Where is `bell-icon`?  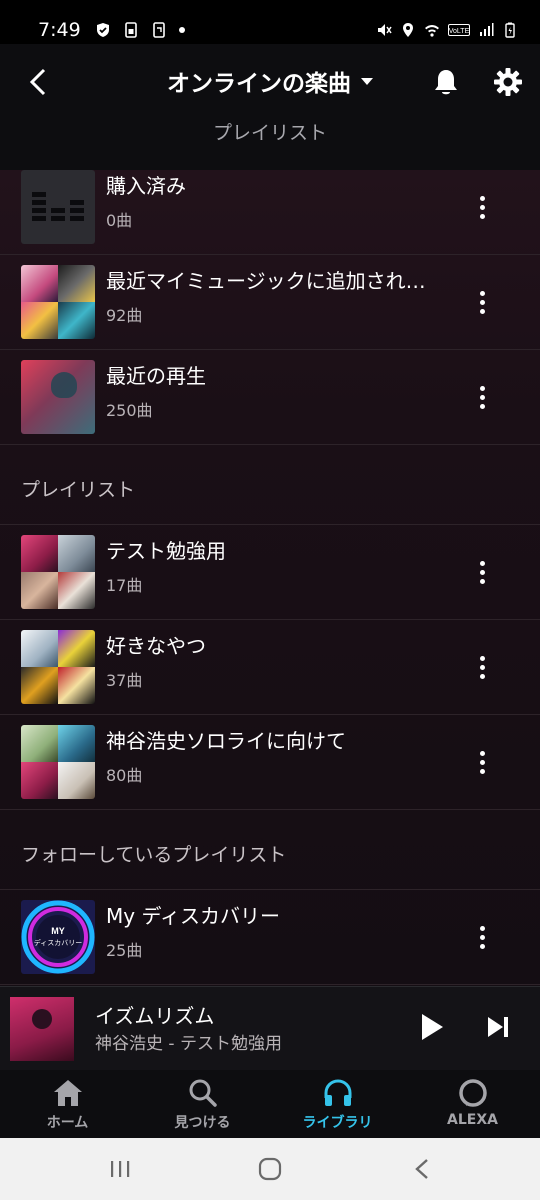 bell-icon is located at coordinates (446, 82).